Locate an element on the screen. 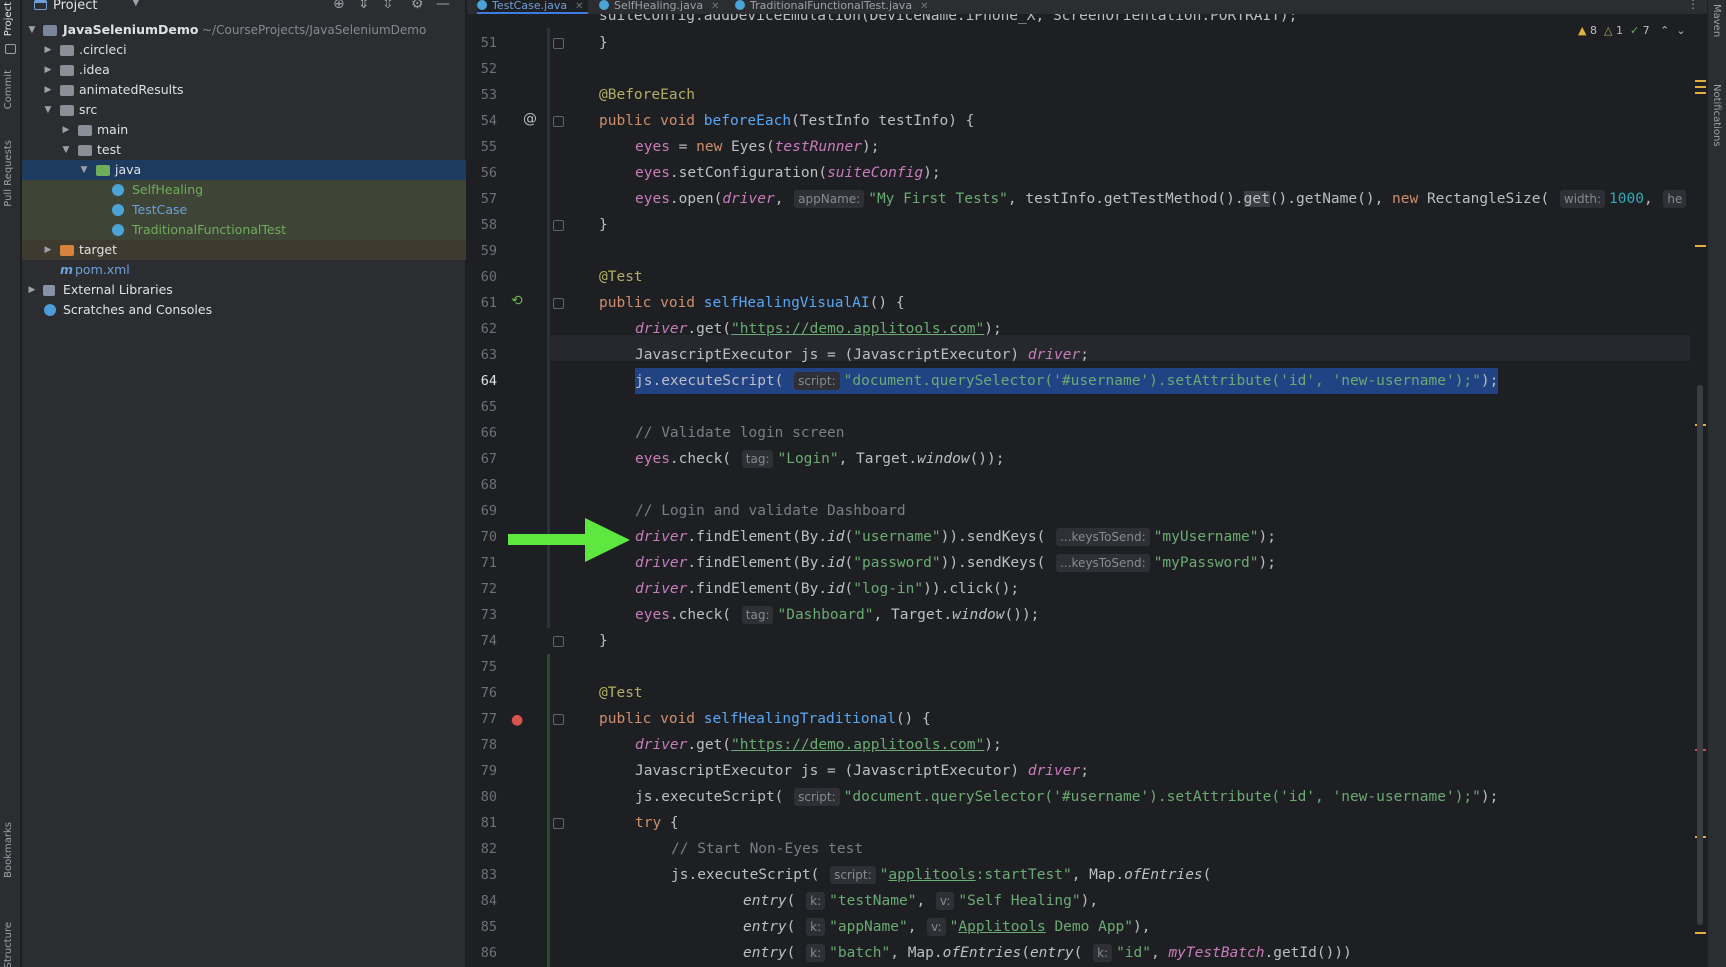 The image size is (1726, 967). code-text: ofEntries is located at coordinates (982, 953).